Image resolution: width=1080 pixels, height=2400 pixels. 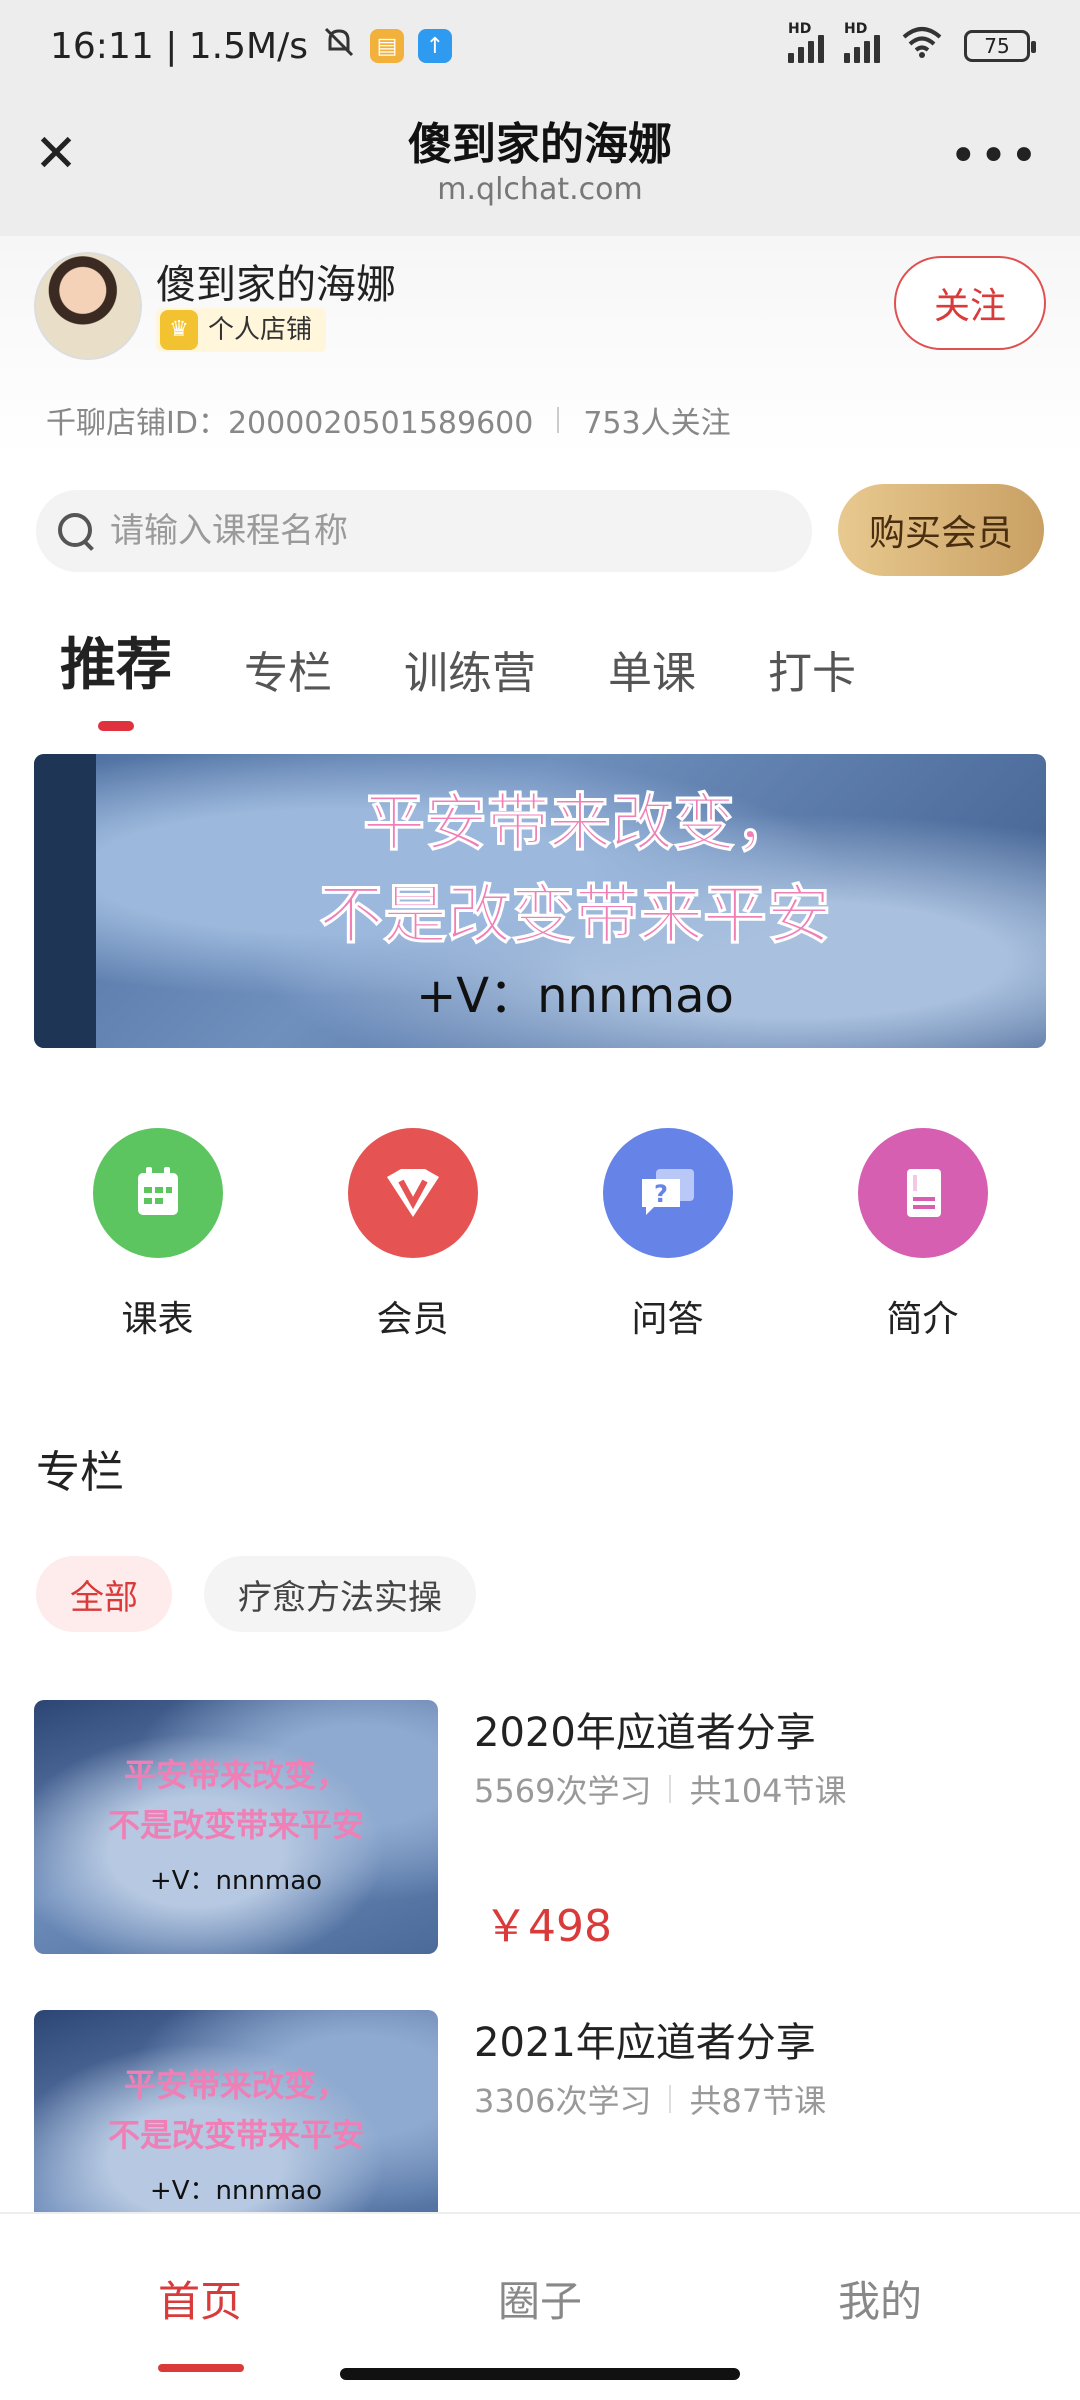 What do you see at coordinates (922, 1319) in the screenshot?
I see `quick-link-label: 简介` at bounding box center [922, 1319].